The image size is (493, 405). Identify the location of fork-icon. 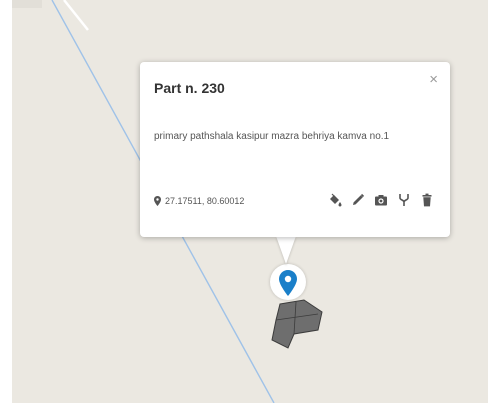
(404, 200).